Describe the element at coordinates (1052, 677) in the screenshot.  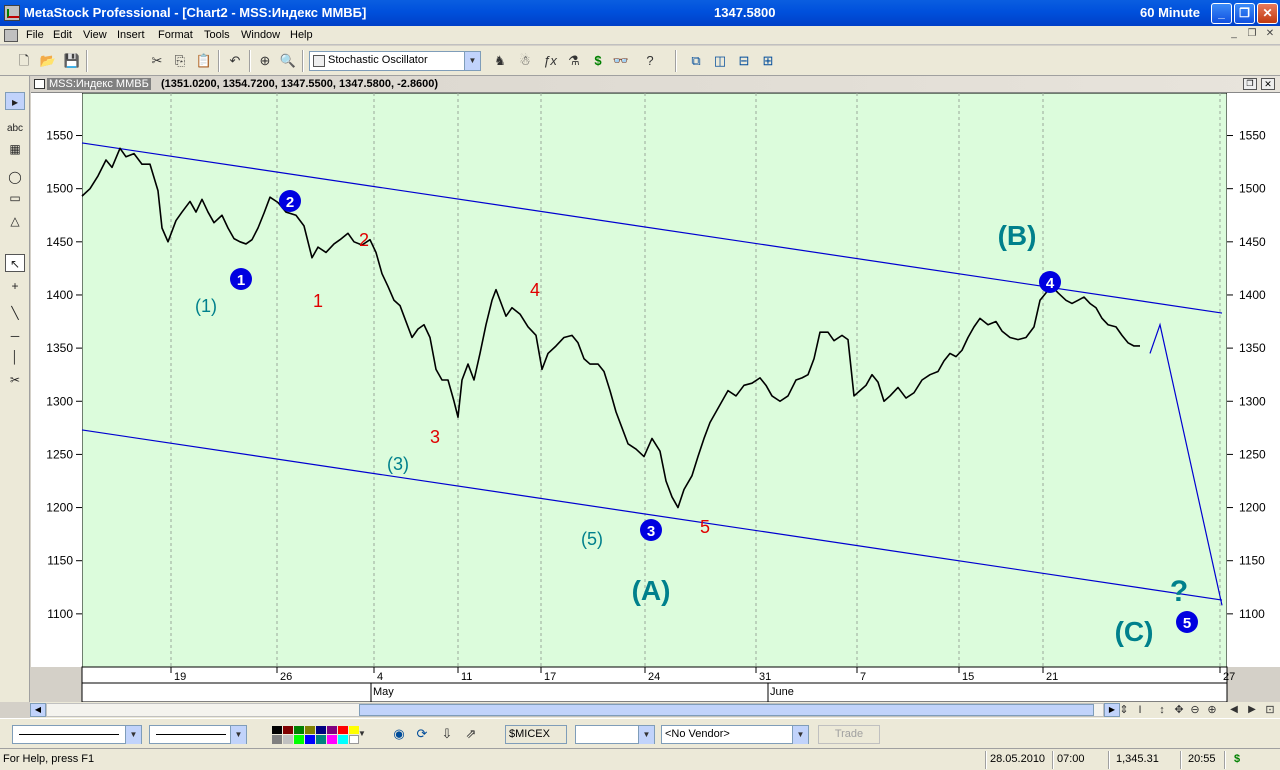
I see `x-tick-label: 21` at that location.